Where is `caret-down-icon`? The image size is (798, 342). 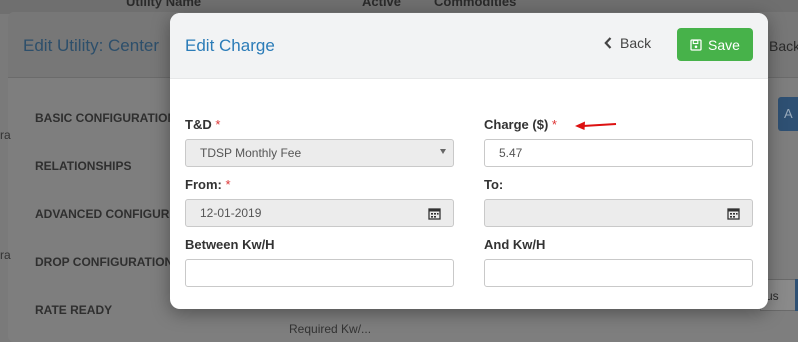 caret-down-icon is located at coordinates (443, 151).